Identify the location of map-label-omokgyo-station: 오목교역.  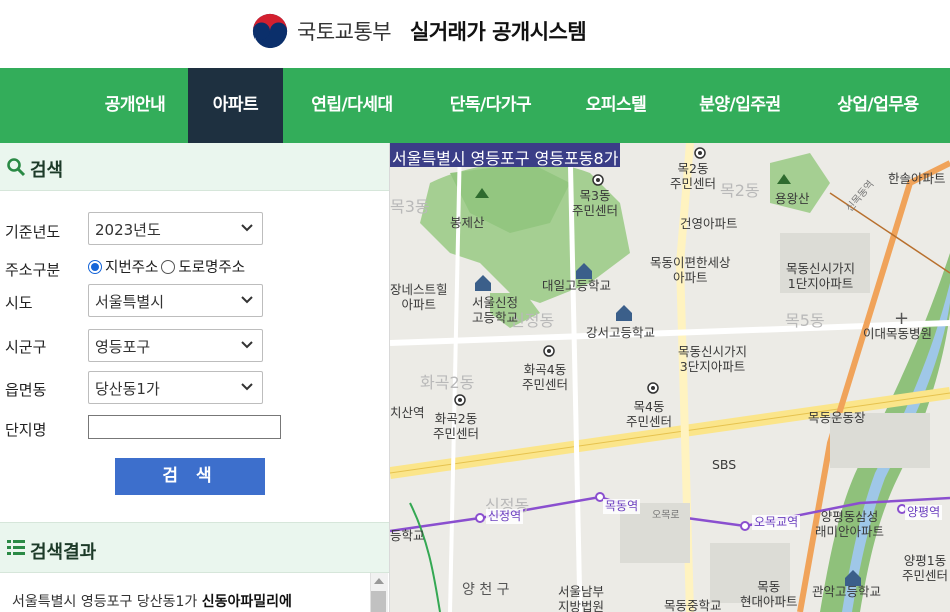
(776, 522).